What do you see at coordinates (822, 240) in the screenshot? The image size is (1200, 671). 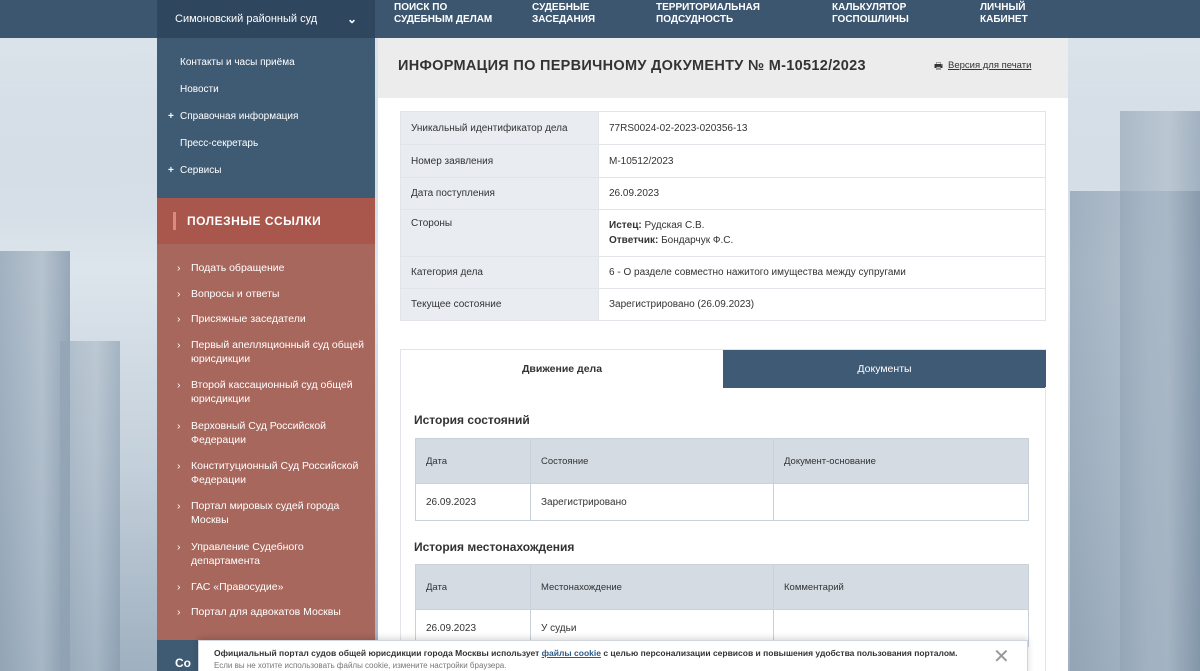 I see `defendant-line: Ответчик: Бондарчук Ф.С.` at bounding box center [822, 240].